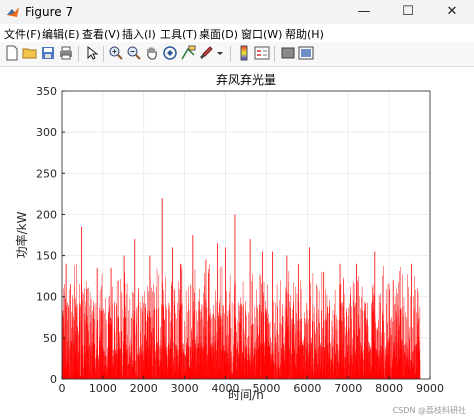 The image size is (474, 419). Describe the element at coordinates (46, 91) in the screenshot. I see `y-tick-label: 350` at that location.